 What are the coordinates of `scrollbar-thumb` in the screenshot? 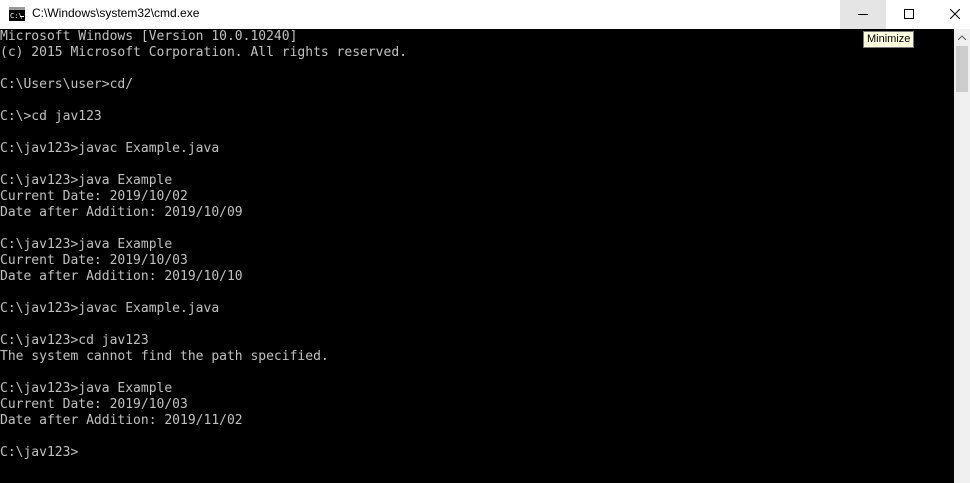 It's located at (962, 69).